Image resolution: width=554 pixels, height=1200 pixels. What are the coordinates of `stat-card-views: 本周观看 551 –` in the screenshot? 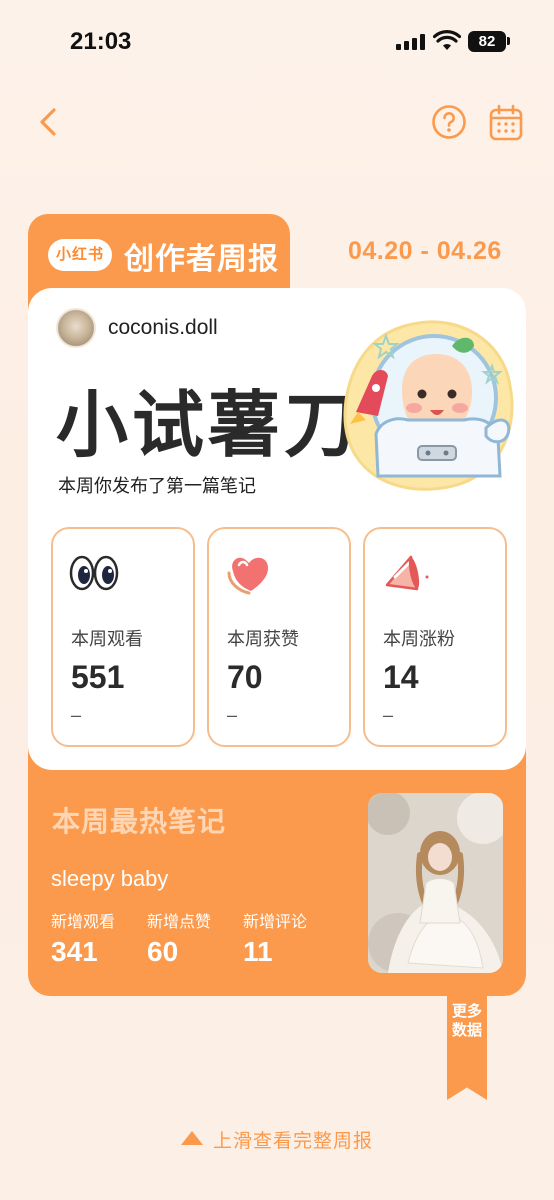 It's located at (123, 637).